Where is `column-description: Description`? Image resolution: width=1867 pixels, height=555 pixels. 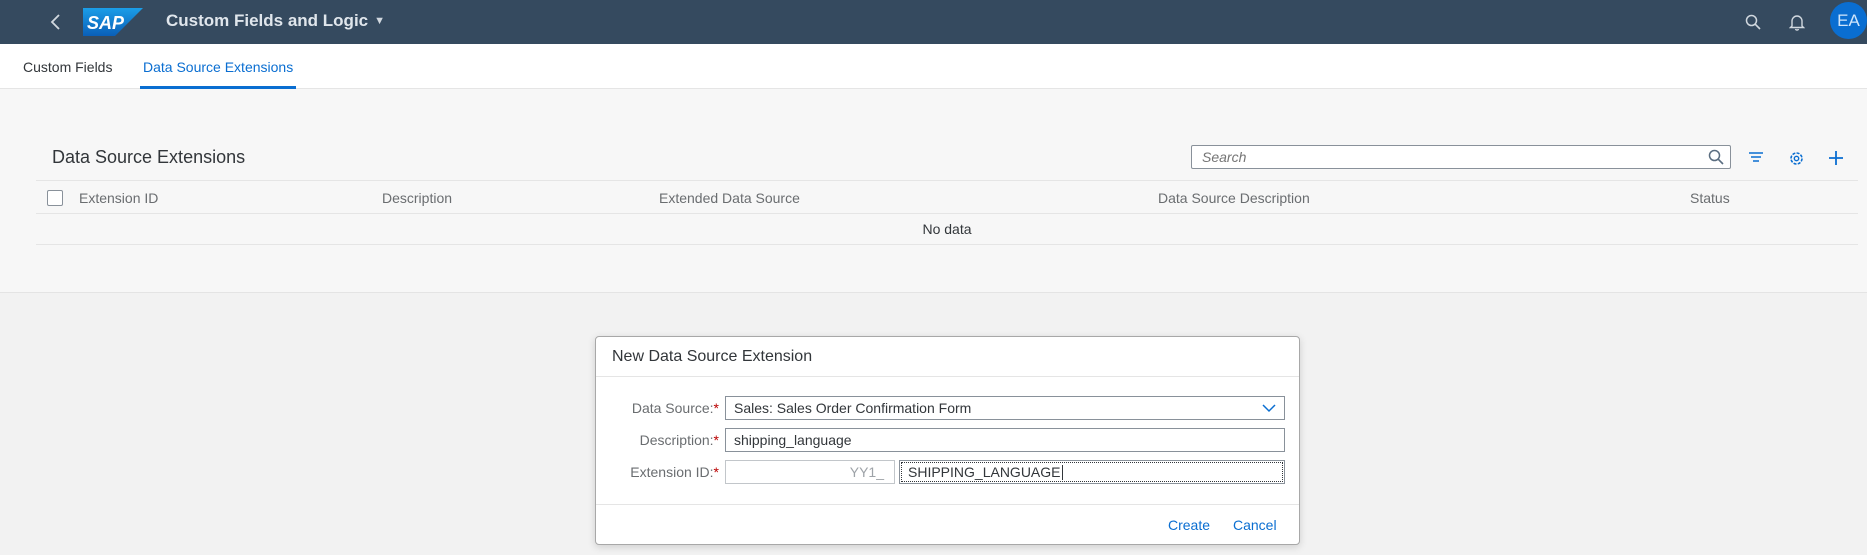 column-description: Description is located at coordinates (417, 197).